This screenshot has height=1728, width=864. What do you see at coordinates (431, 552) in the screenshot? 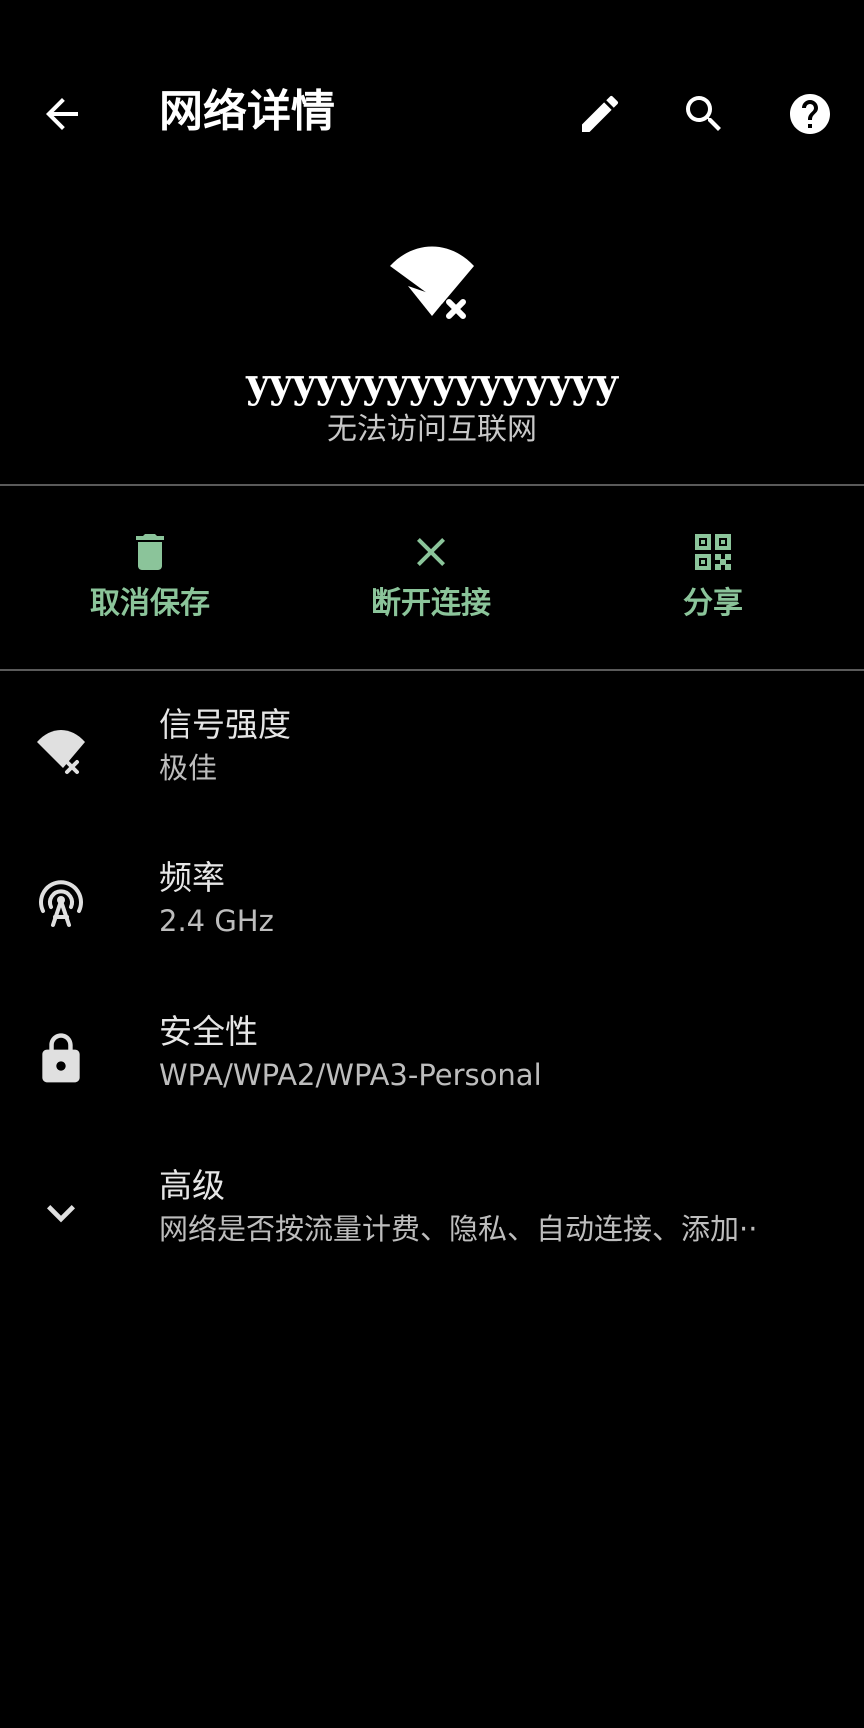
I see `close-icon` at bounding box center [431, 552].